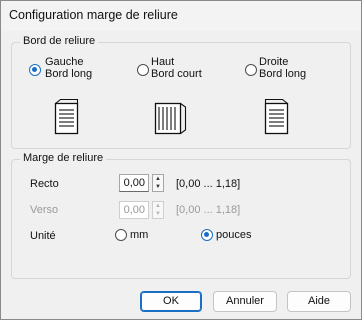 The image size is (362, 320). What do you see at coordinates (163, 62) in the screenshot?
I see `option-top-line1: Haut` at bounding box center [163, 62].